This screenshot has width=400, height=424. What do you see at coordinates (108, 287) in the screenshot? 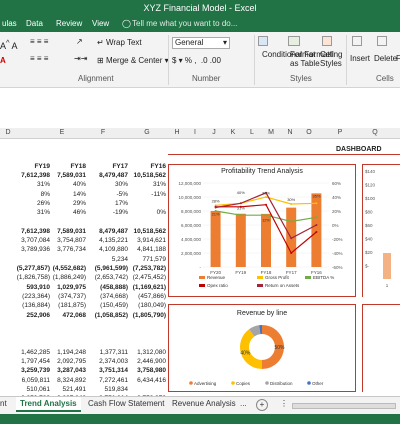
I see `table-cell: (458,888)` at bounding box center [108, 287].